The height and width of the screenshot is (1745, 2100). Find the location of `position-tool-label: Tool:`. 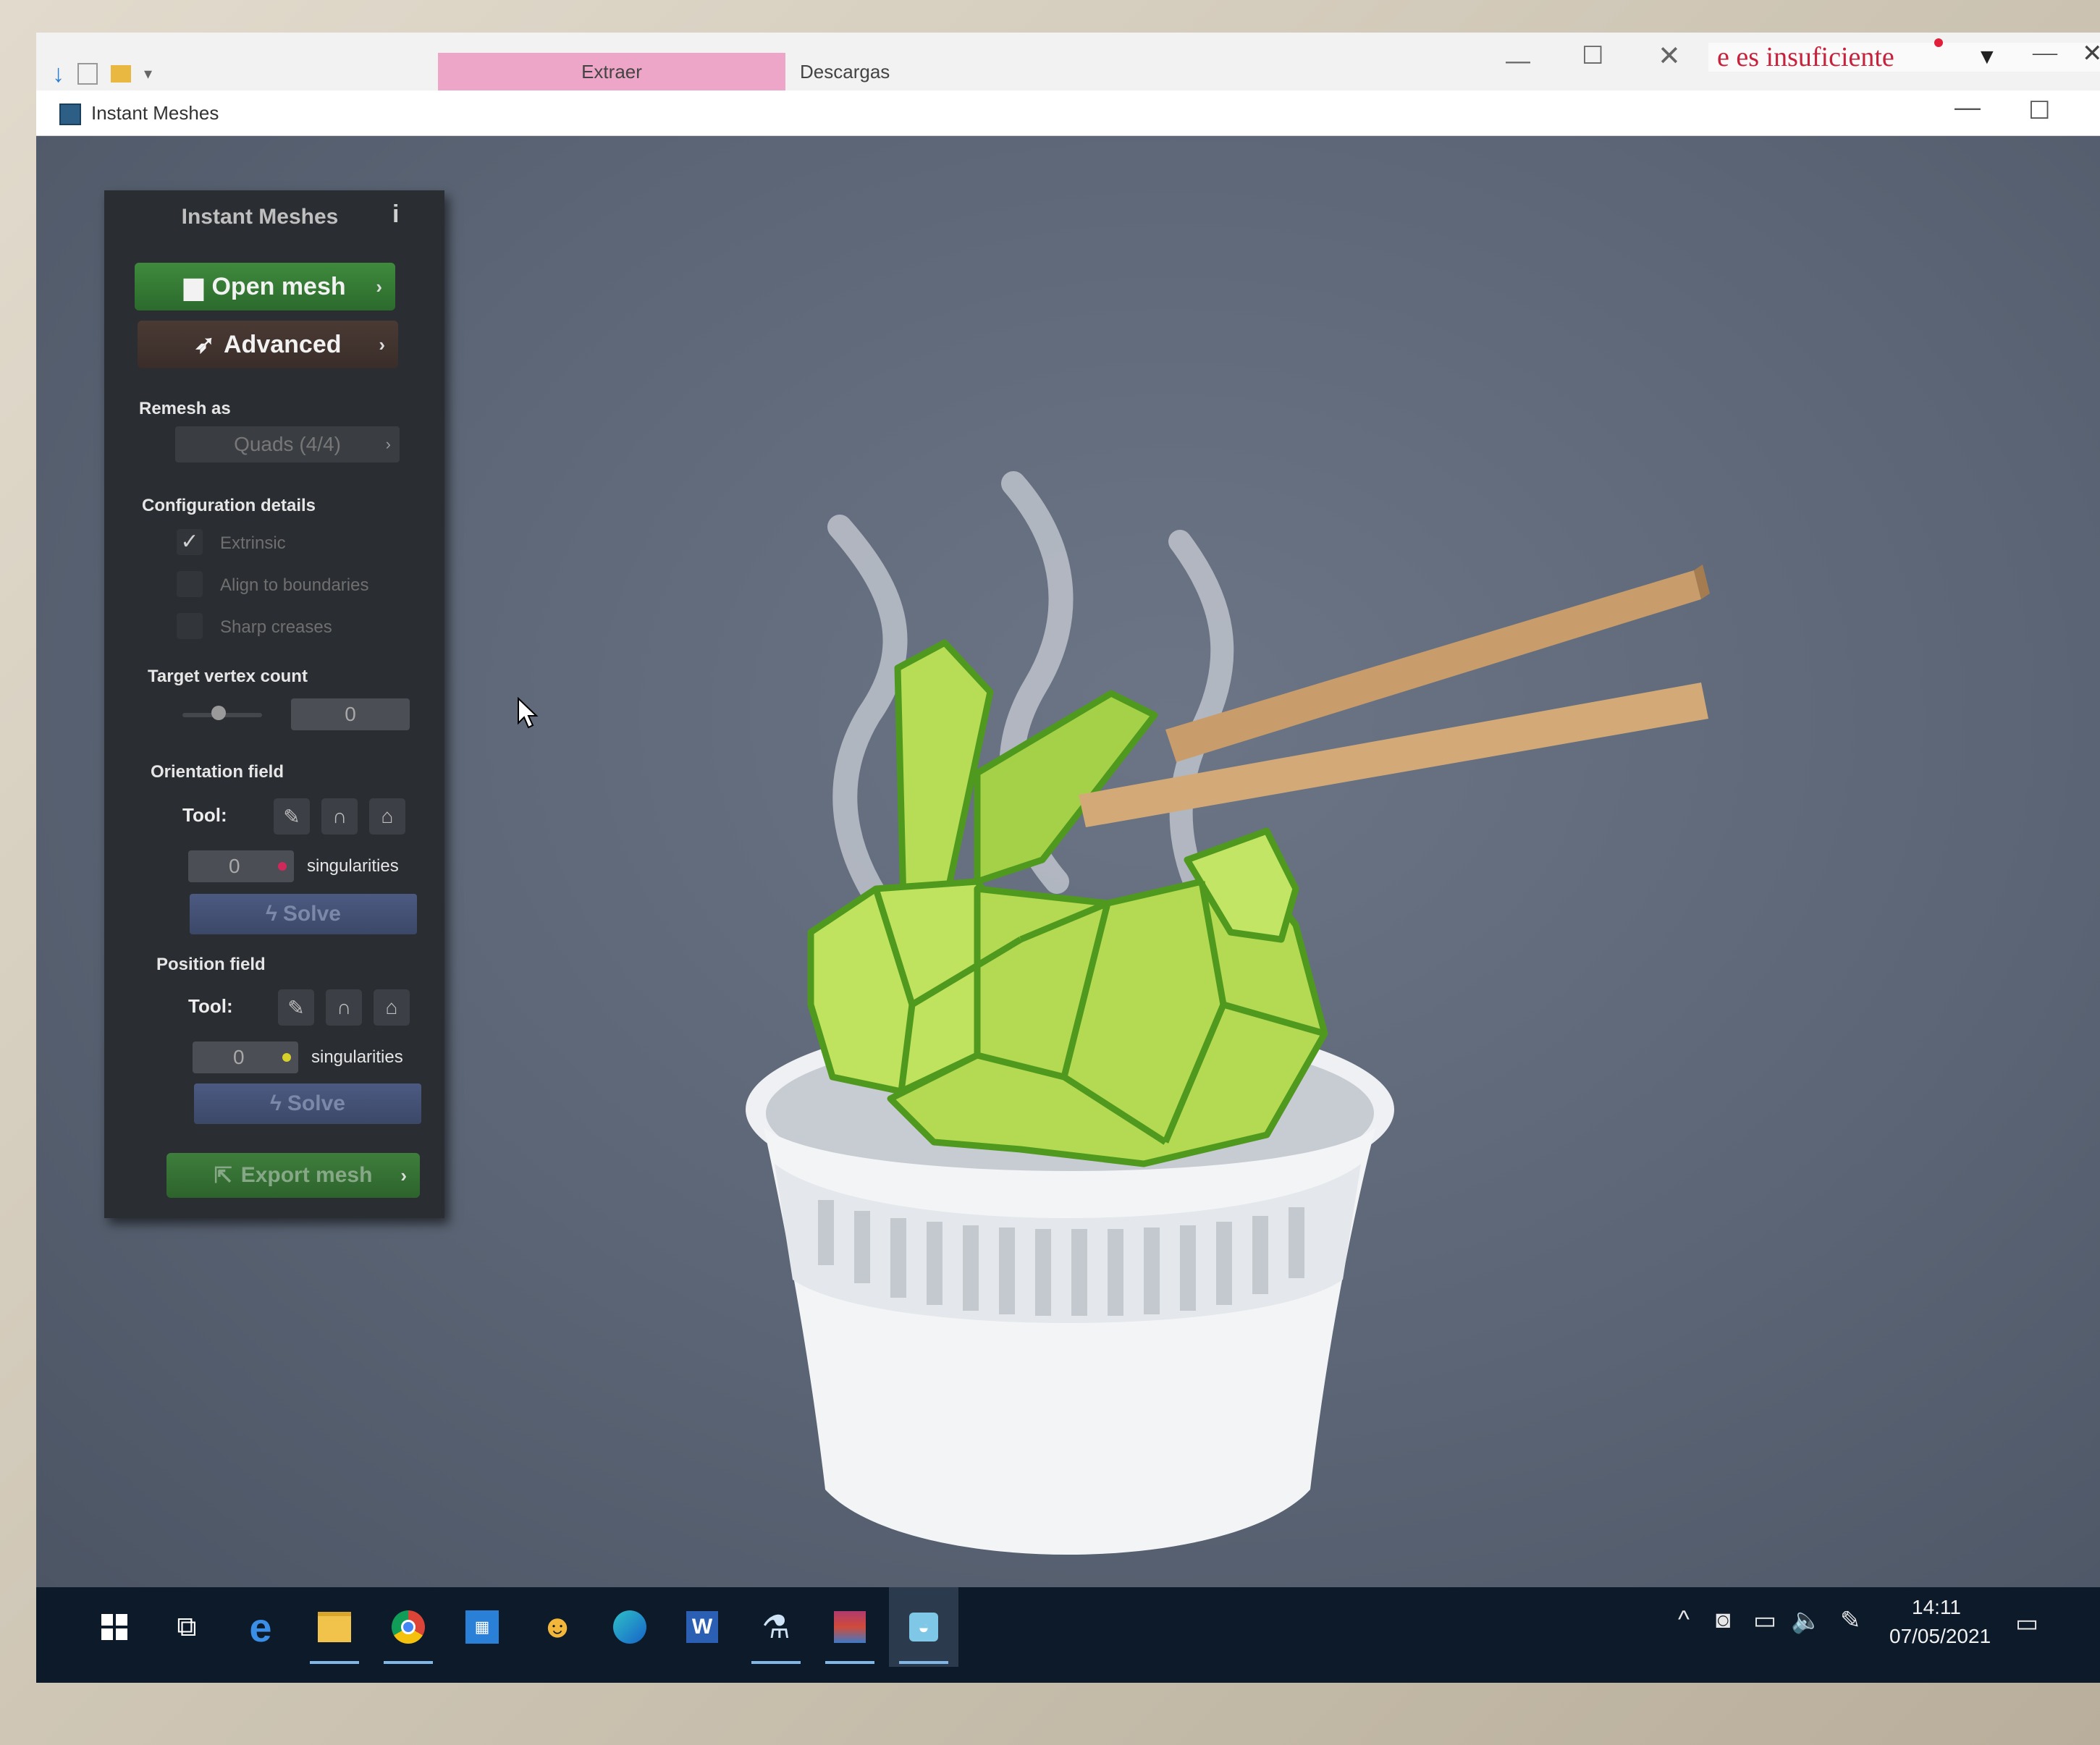

position-tool-label: Tool: is located at coordinates (210, 1006).